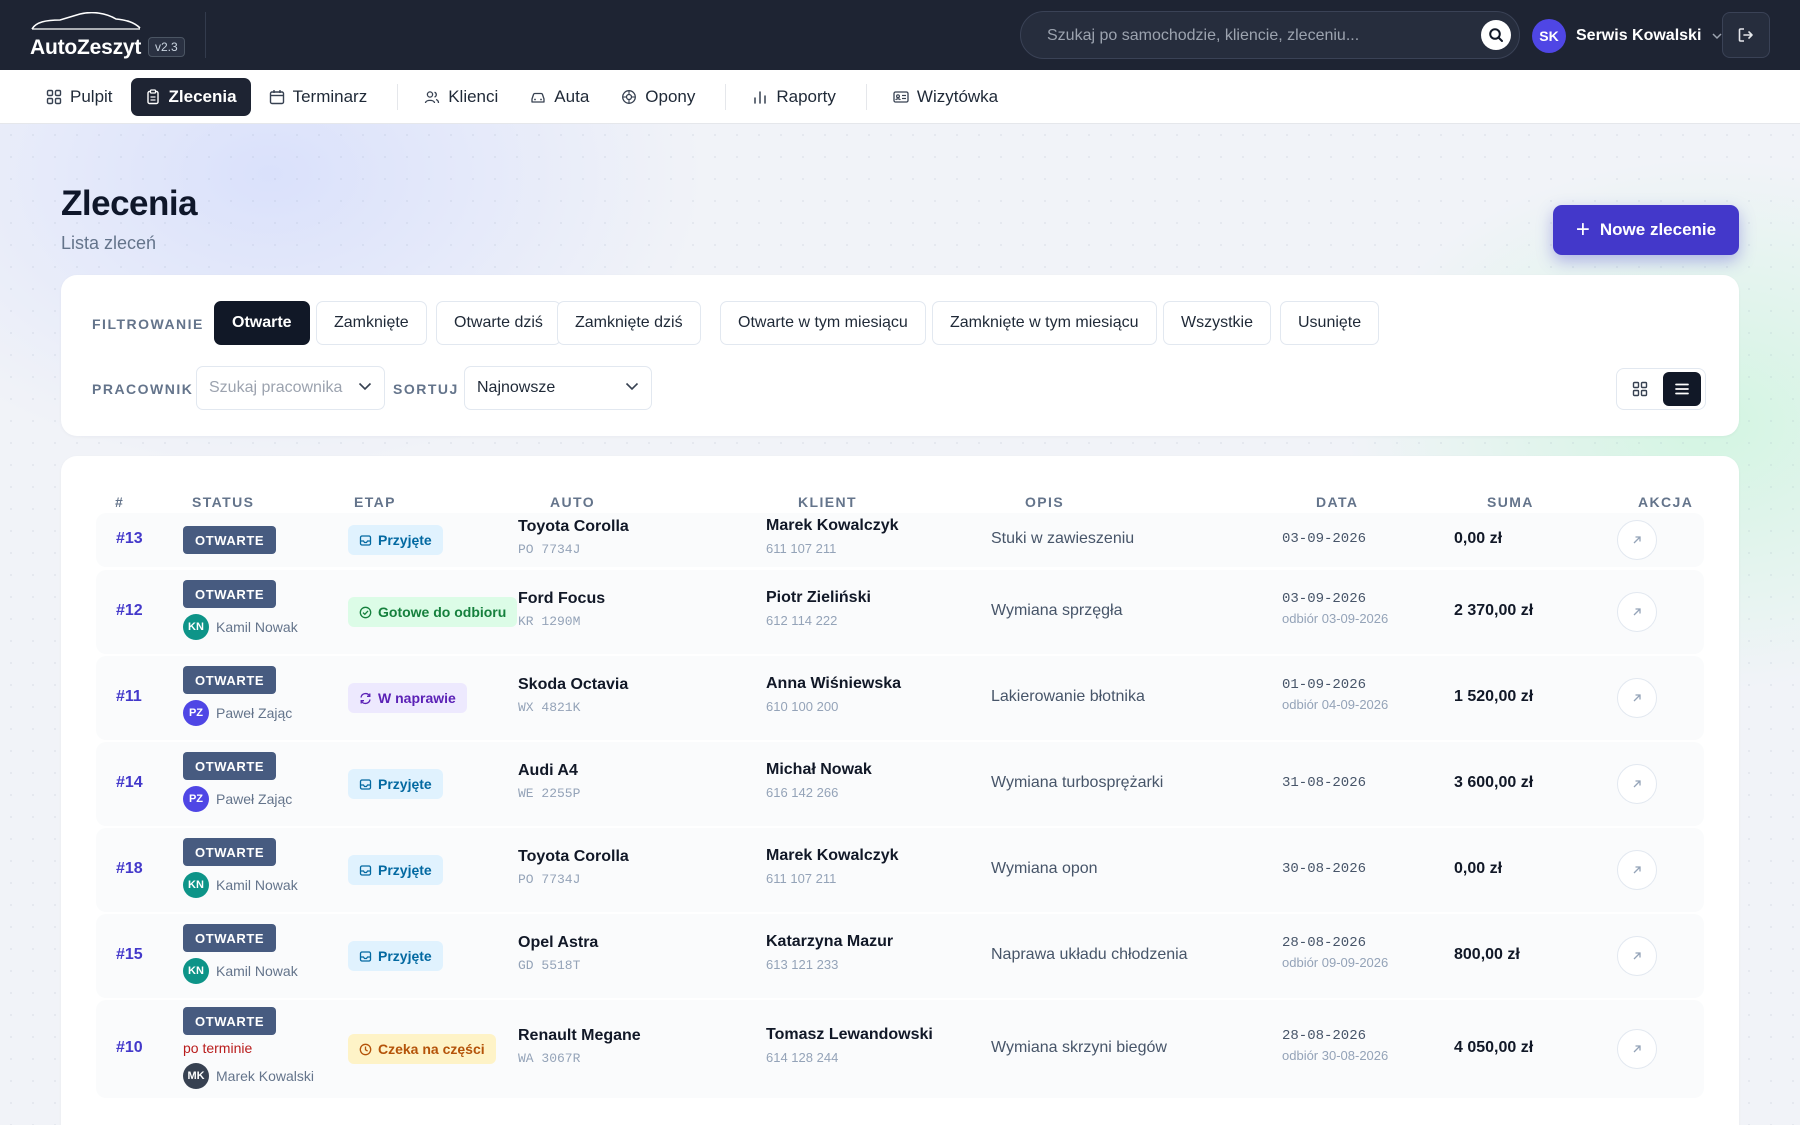  Describe the element at coordinates (129, 1048) in the screenshot. I see `order-id: #10` at that location.